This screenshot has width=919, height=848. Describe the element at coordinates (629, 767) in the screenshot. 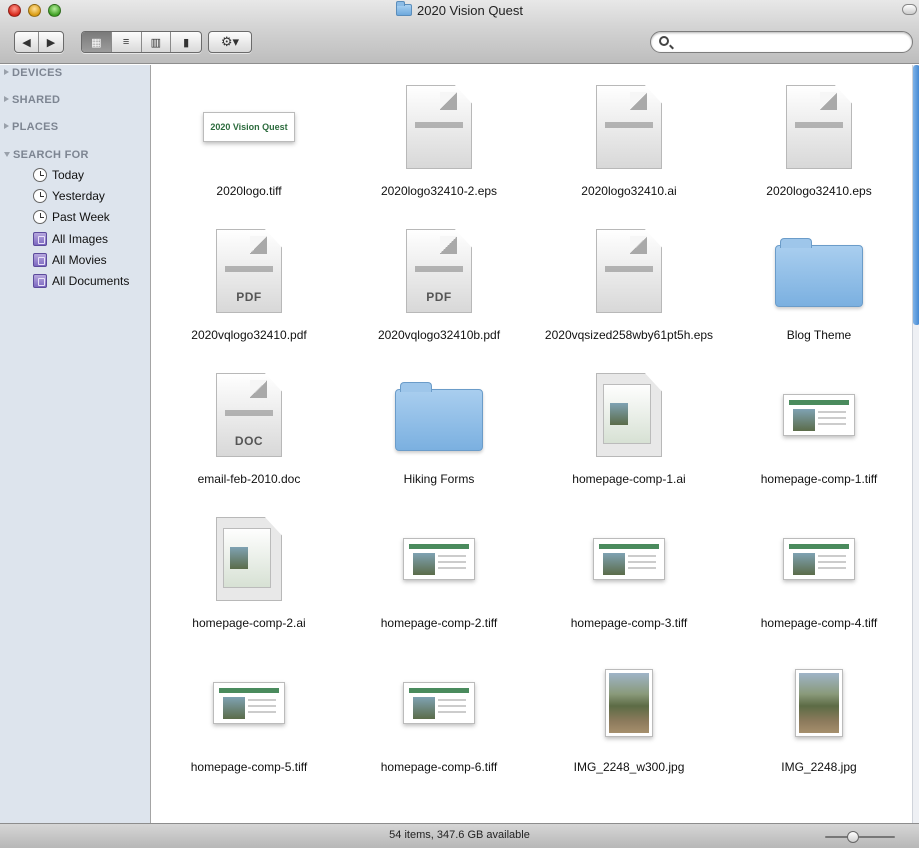

I see `file-name: IMG_2248_w300.jpg` at that location.